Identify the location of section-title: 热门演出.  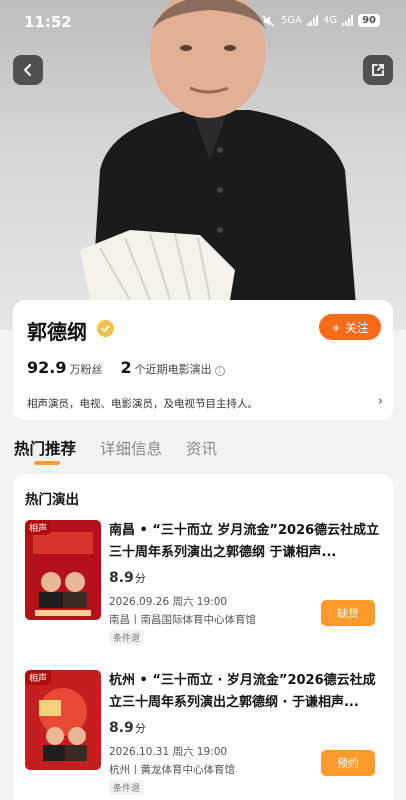
(52, 500).